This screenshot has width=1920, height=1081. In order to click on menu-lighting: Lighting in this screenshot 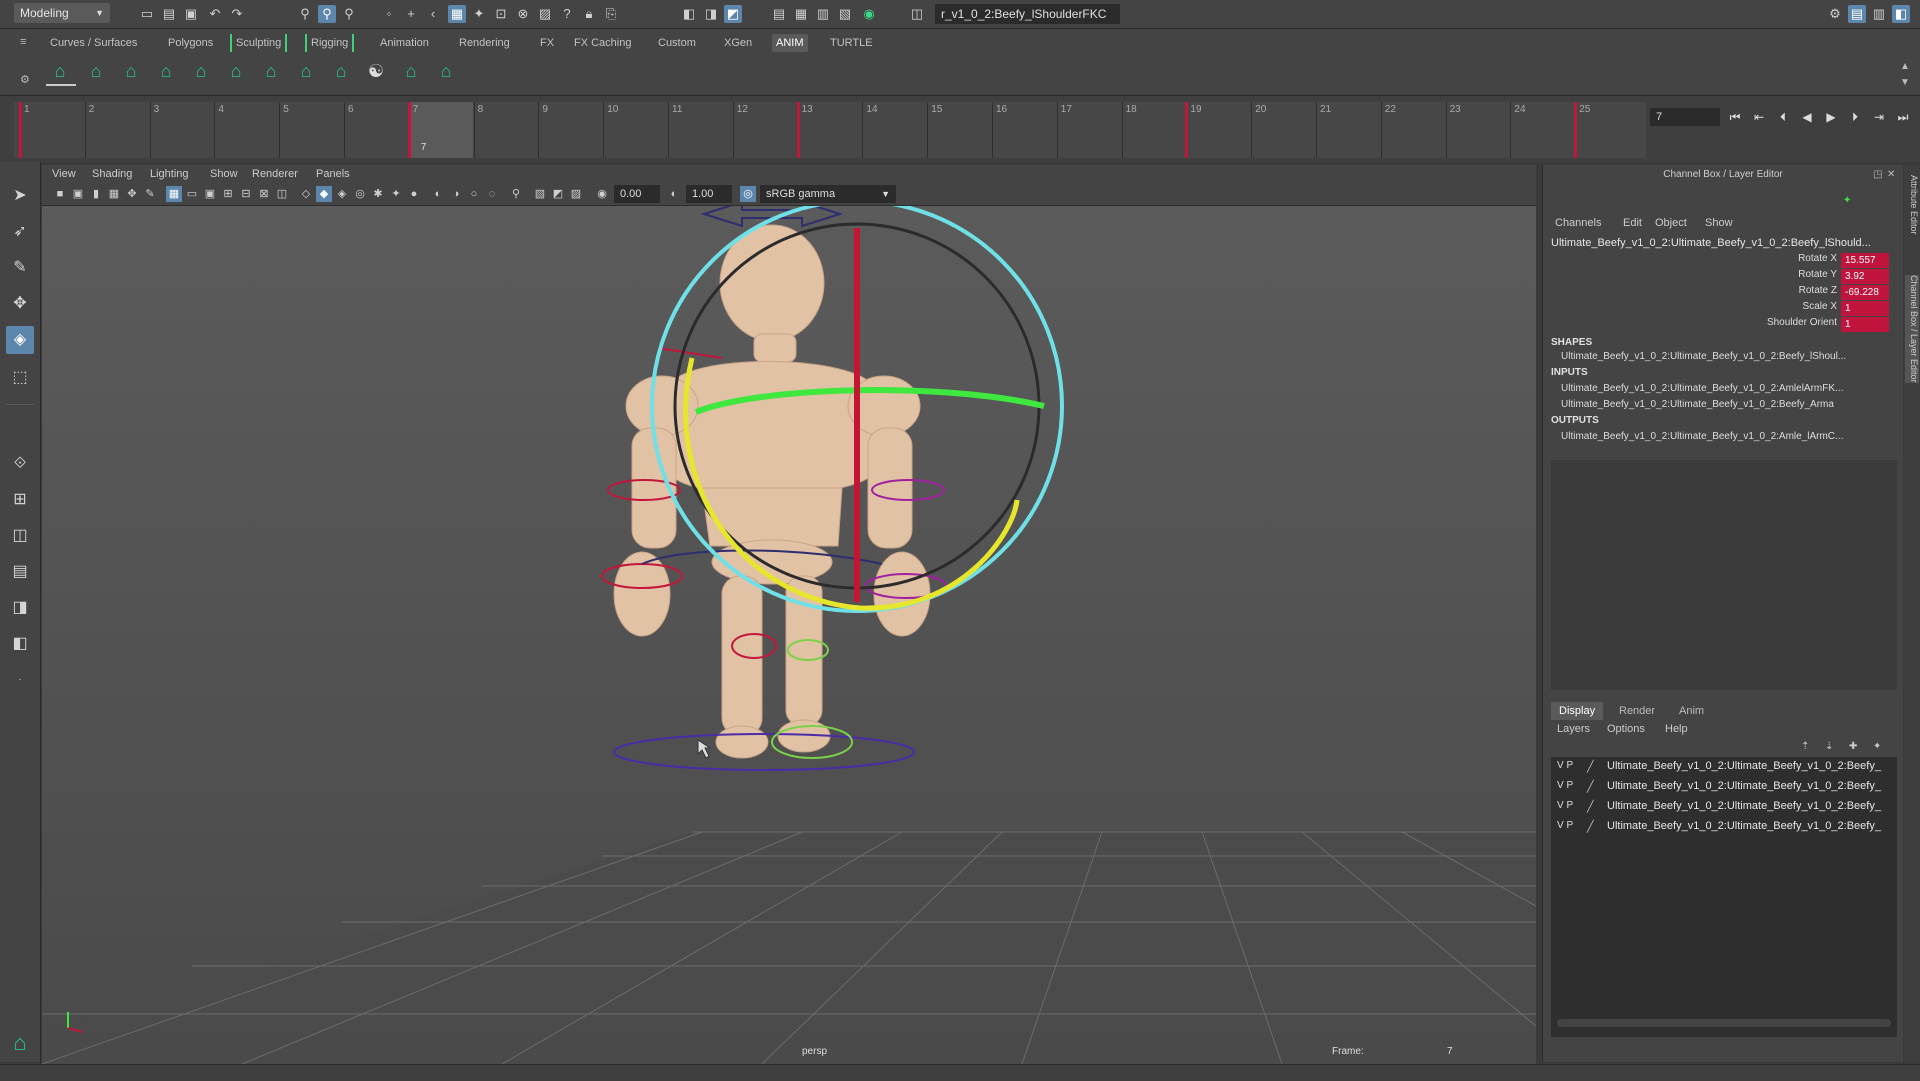, I will do `click(169, 174)`.